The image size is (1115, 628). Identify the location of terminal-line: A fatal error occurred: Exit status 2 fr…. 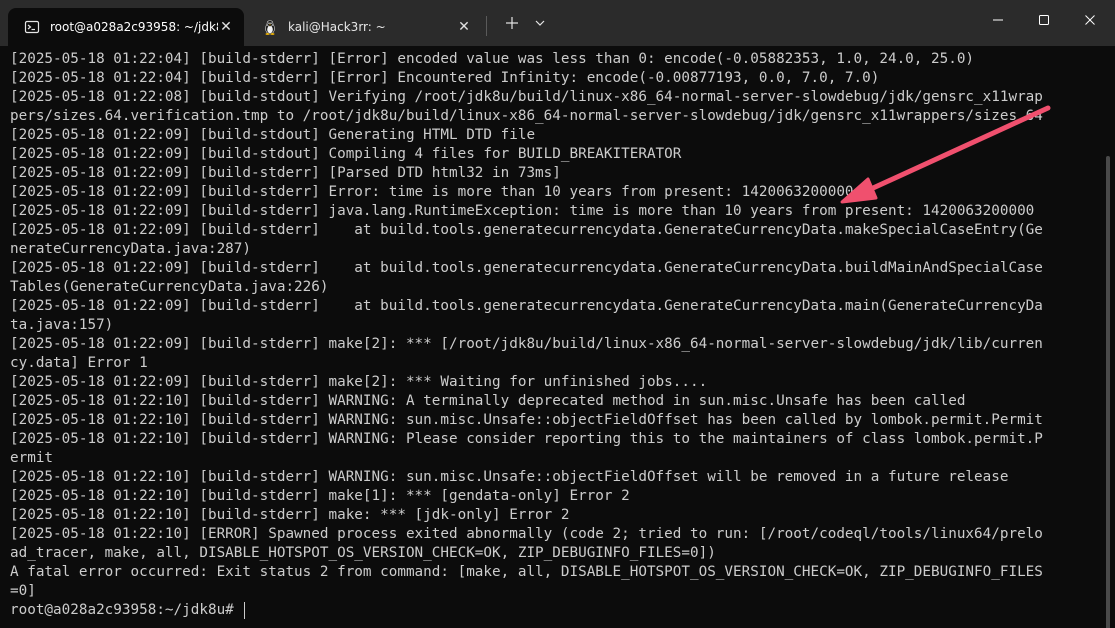
(526, 572).